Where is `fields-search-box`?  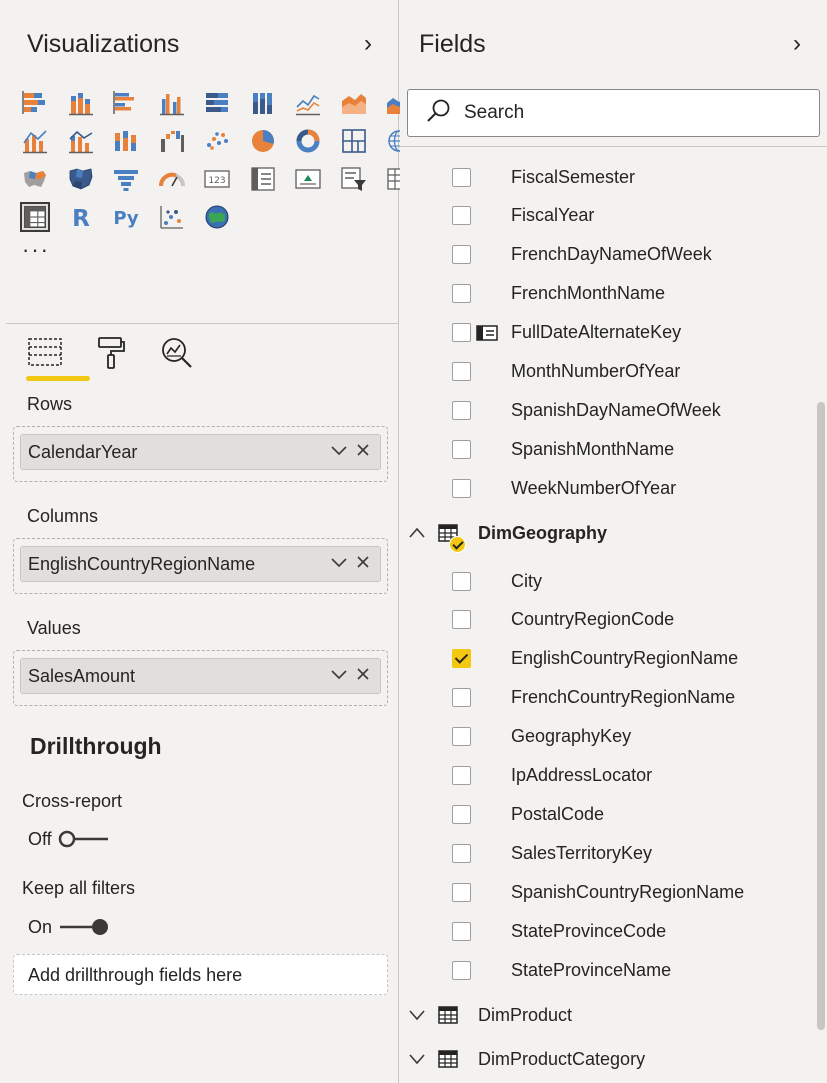 fields-search-box is located at coordinates (613, 113).